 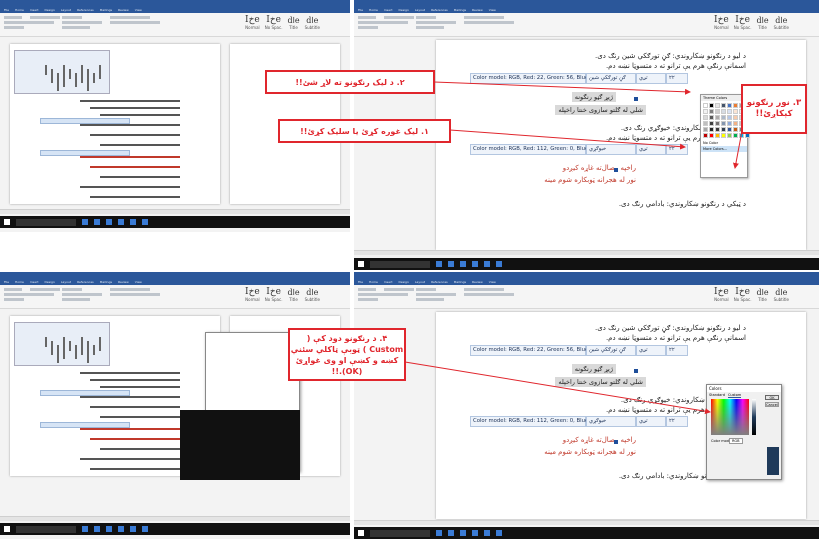 What do you see at coordinates (734, 395) in the screenshot?
I see `tab-custom: Custom` at bounding box center [734, 395].